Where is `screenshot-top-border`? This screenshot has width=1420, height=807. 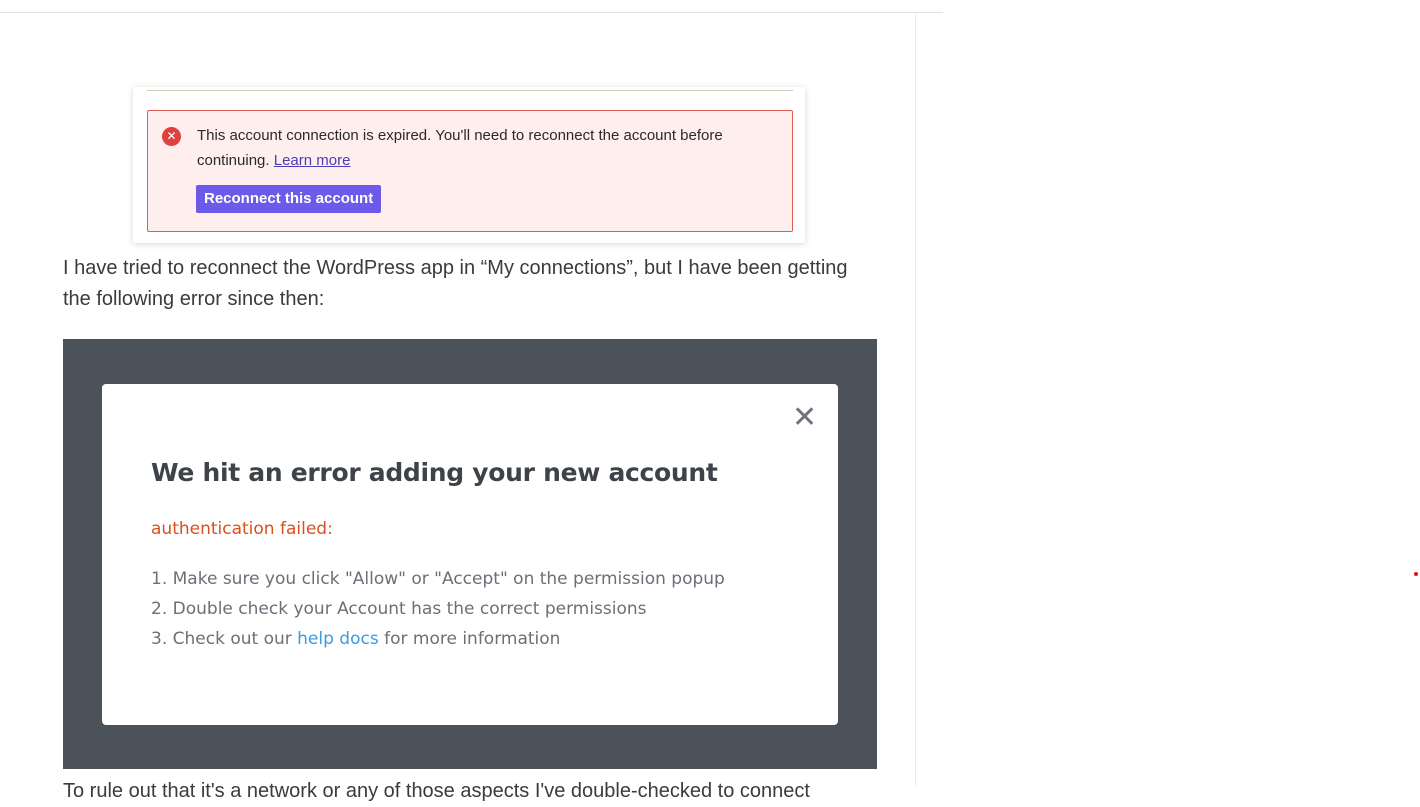 screenshot-top-border is located at coordinates (470, 90).